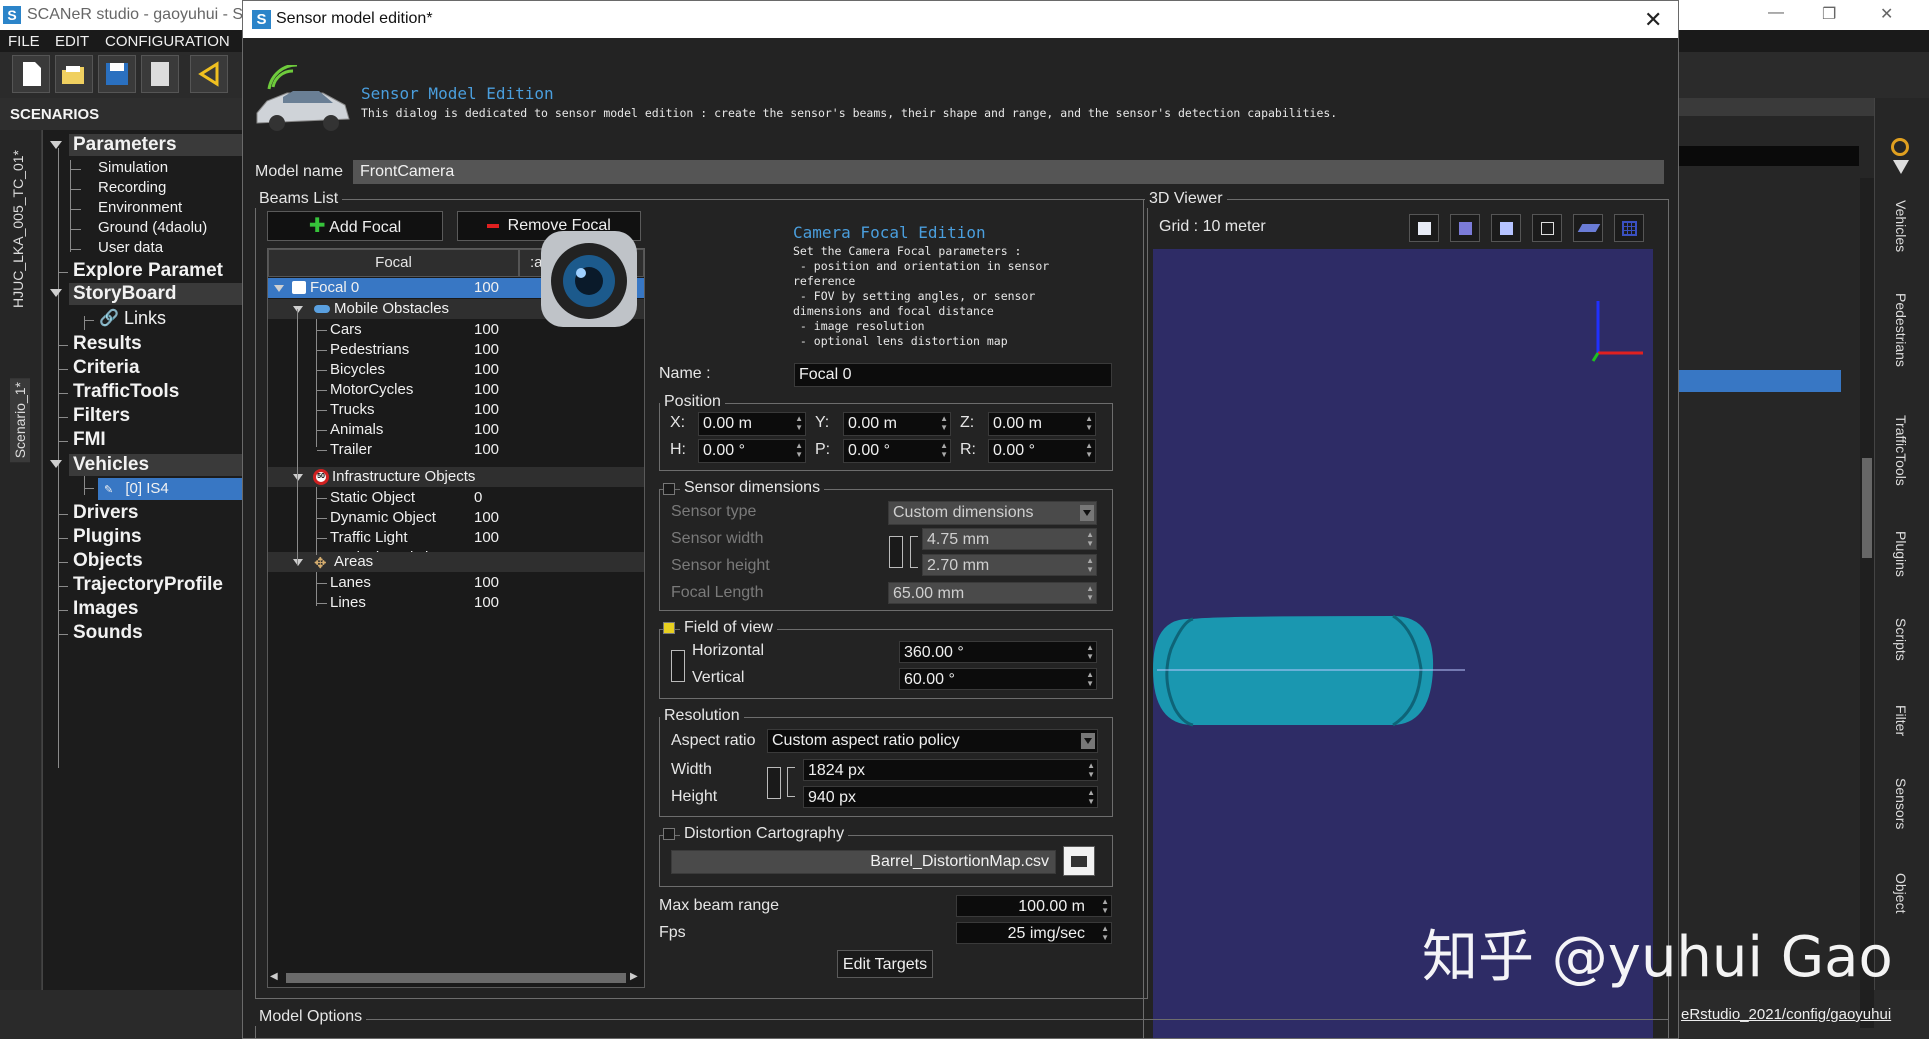 The image size is (1929, 1039). I want to click on sensor-toolbar-icon, so click(1900, 147).